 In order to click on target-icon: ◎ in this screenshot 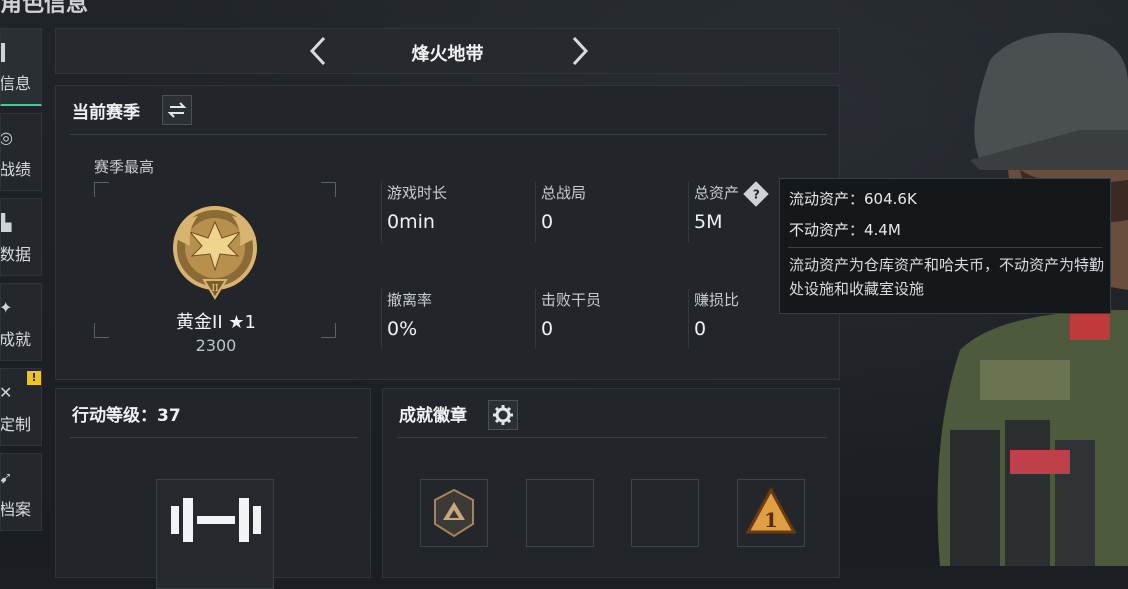, I will do `click(6, 137)`.